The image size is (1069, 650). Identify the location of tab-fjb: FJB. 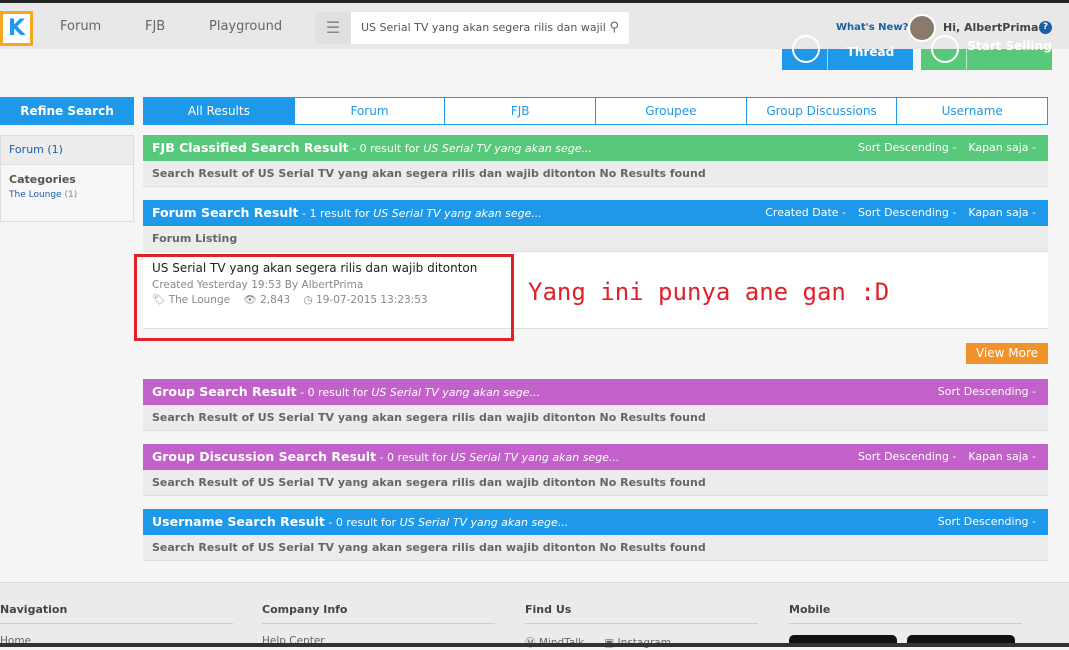
(521, 111).